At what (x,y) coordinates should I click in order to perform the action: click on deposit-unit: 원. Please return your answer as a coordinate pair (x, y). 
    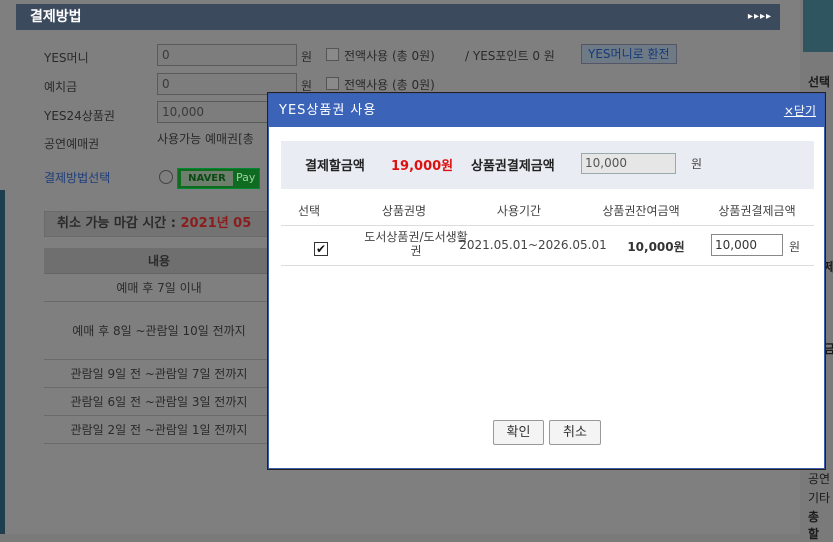
    Looking at the image, I should click on (307, 86).